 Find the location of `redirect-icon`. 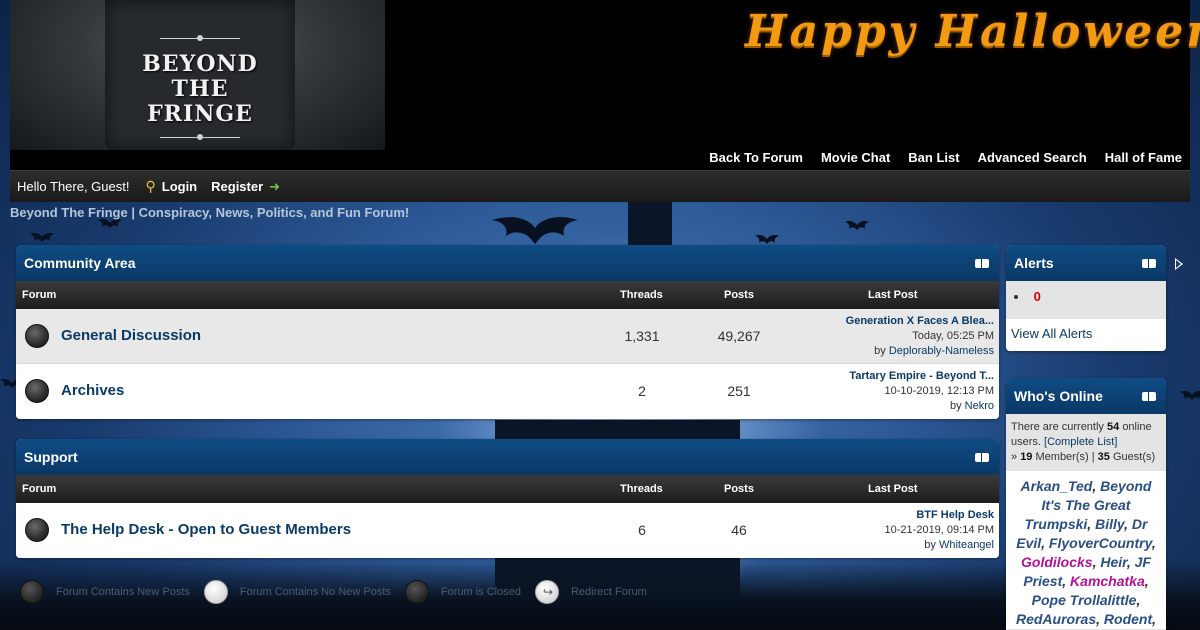

redirect-icon is located at coordinates (546, 592).